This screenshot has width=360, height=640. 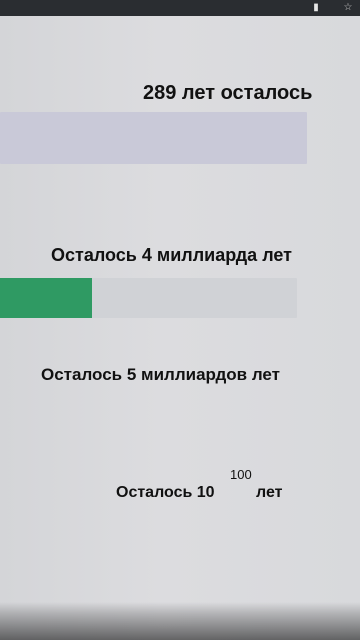 What do you see at coordinates (171, 255) in the screenshot?
I see `countdown-label-2: Осталось 4 миллиарда лет` at bounding box center [171, 255].